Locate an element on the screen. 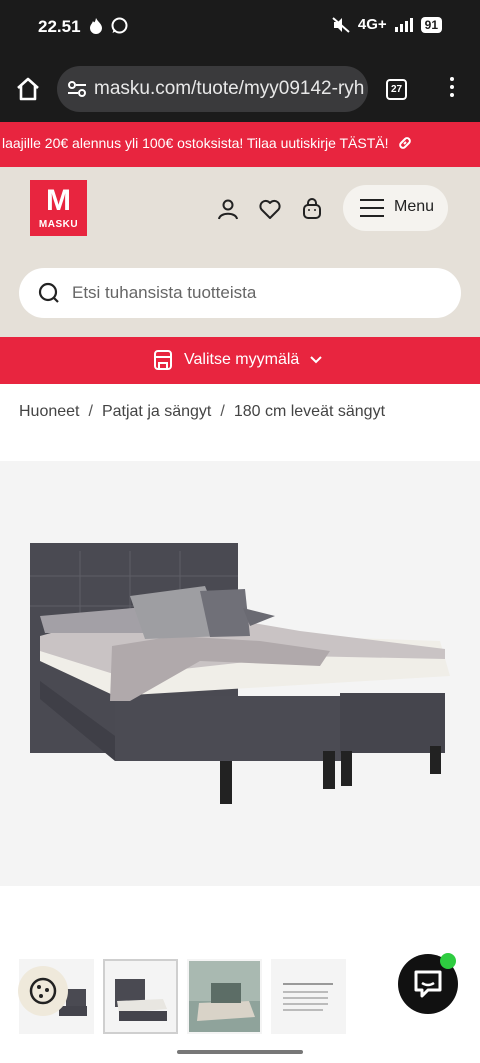 This screenshot has height=1063, width=480. notification-icons is located at coordinates (108, 25).